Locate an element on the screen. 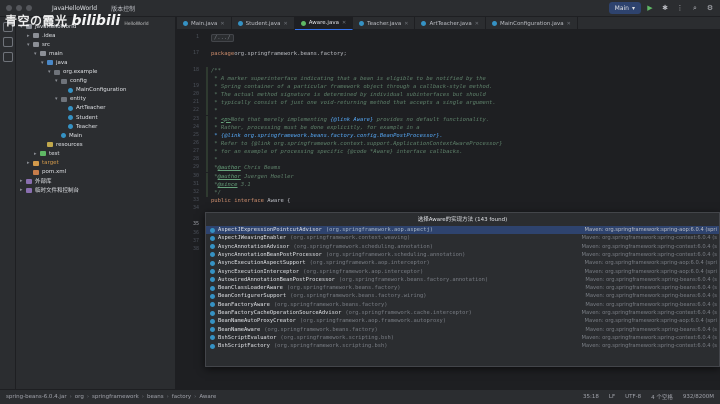  breadcrumb-item: Aware is located at coordinates (207, 397).